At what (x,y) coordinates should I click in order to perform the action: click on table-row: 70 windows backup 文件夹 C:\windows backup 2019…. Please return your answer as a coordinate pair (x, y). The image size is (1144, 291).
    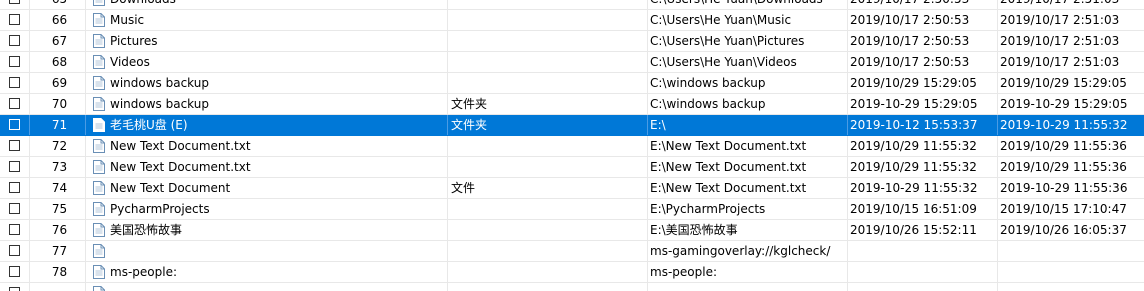
    Looking at the image, I should click on (572, 104).